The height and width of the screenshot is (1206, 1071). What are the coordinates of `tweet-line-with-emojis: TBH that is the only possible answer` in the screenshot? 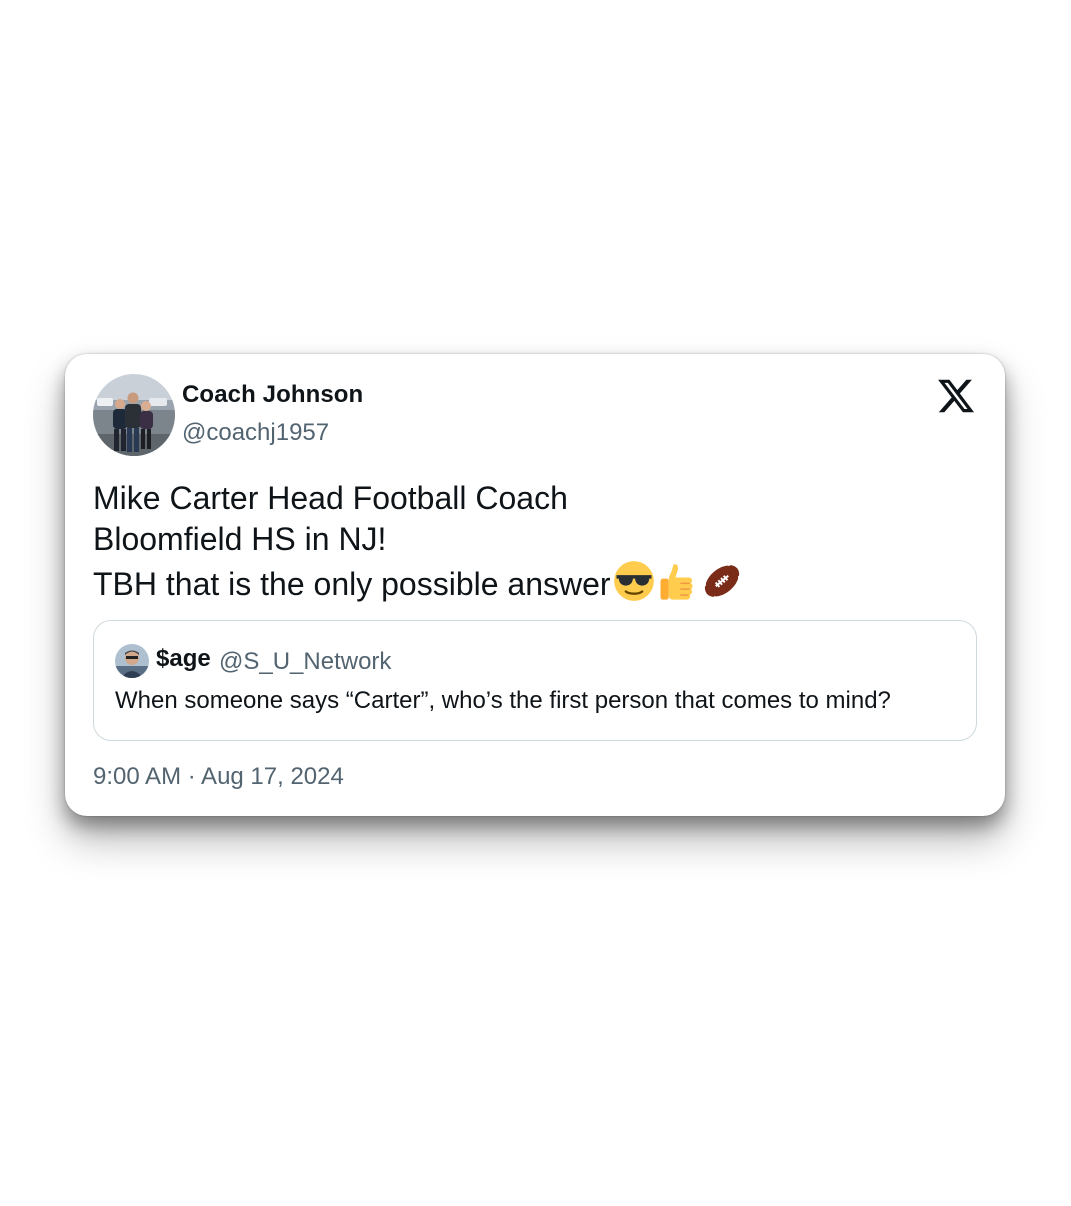 It's located at (523, 582).